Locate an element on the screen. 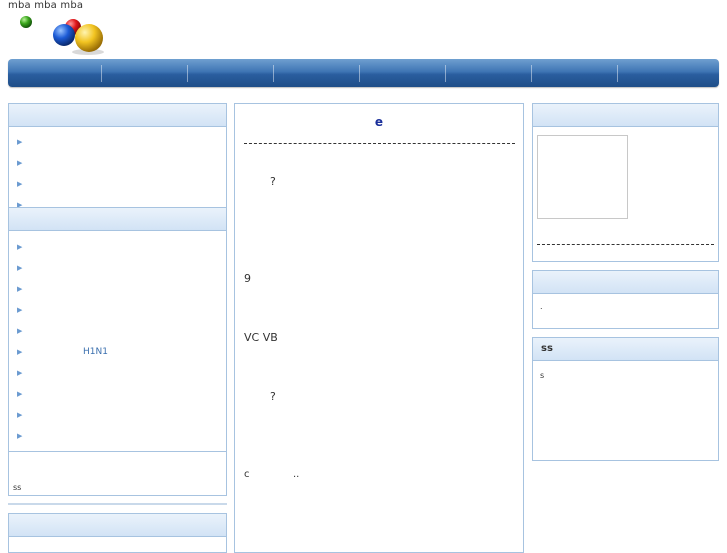  right-panel-2: . is located at coordinates (625, 299).